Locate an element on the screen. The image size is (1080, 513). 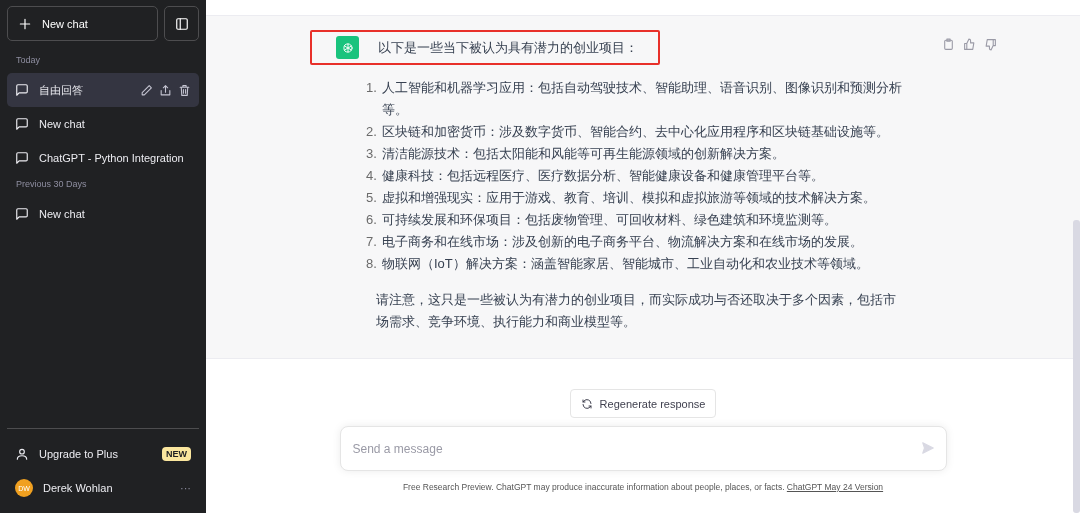
list-number: 4. is located at coordinates (372, 176).